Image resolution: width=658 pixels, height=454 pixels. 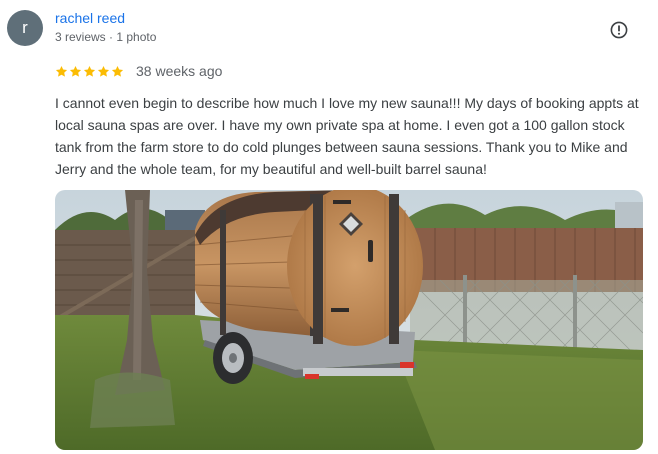 I want to click on reviewer-name-link: rachel reed, so click(x=90, y=18).